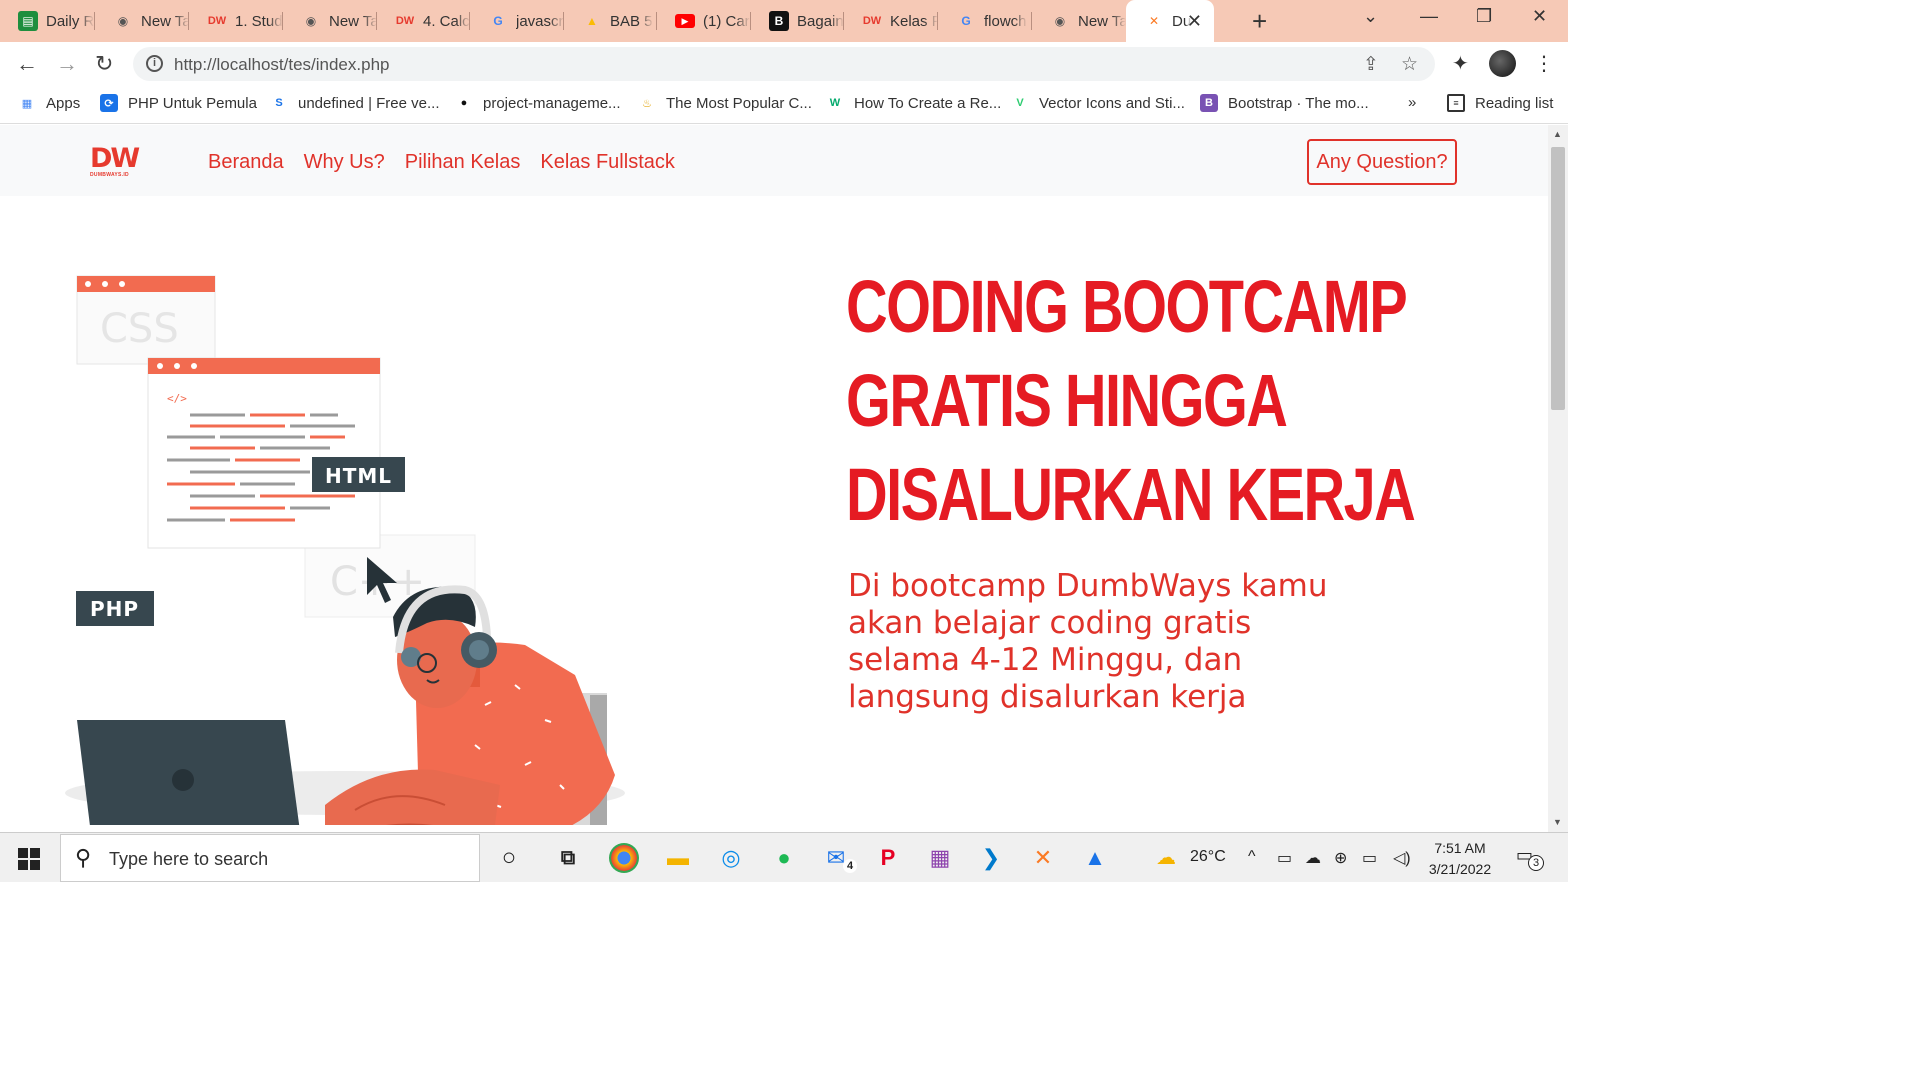  What do you see at coordinates (70, 21) in the screenshot?
I see `tab-title: Daily R` at bounding box center [70, 21].